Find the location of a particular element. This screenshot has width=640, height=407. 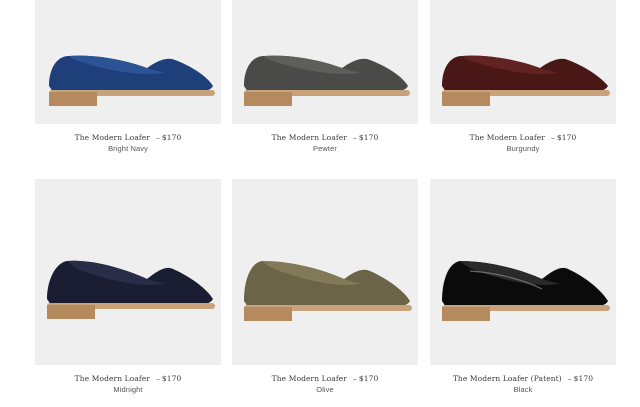

product-caption: The Modern Loafer – $170 Olive is located at coordinates (325, 384).